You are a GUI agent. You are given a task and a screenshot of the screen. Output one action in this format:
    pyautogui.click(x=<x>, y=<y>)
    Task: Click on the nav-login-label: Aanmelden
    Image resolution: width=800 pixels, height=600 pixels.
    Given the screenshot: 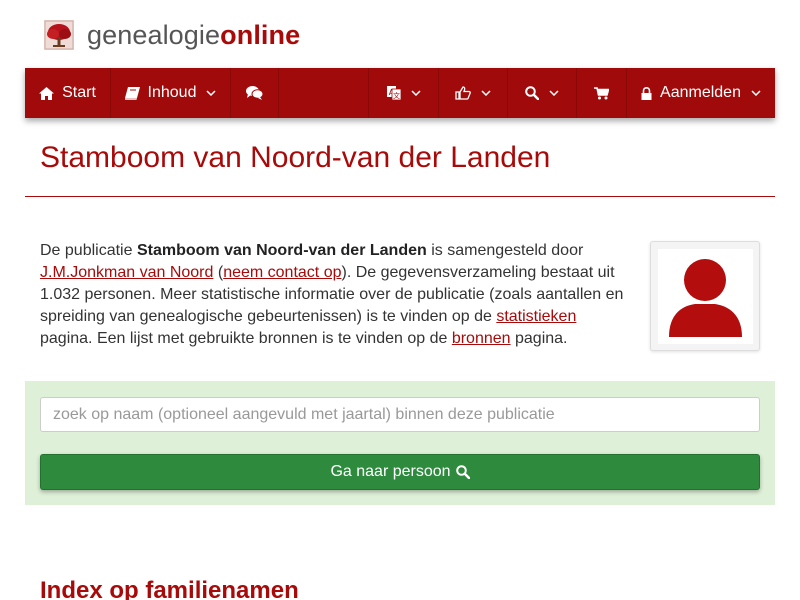 What is the action you would take?
    pyautogui.click(x=700, y=92)
    